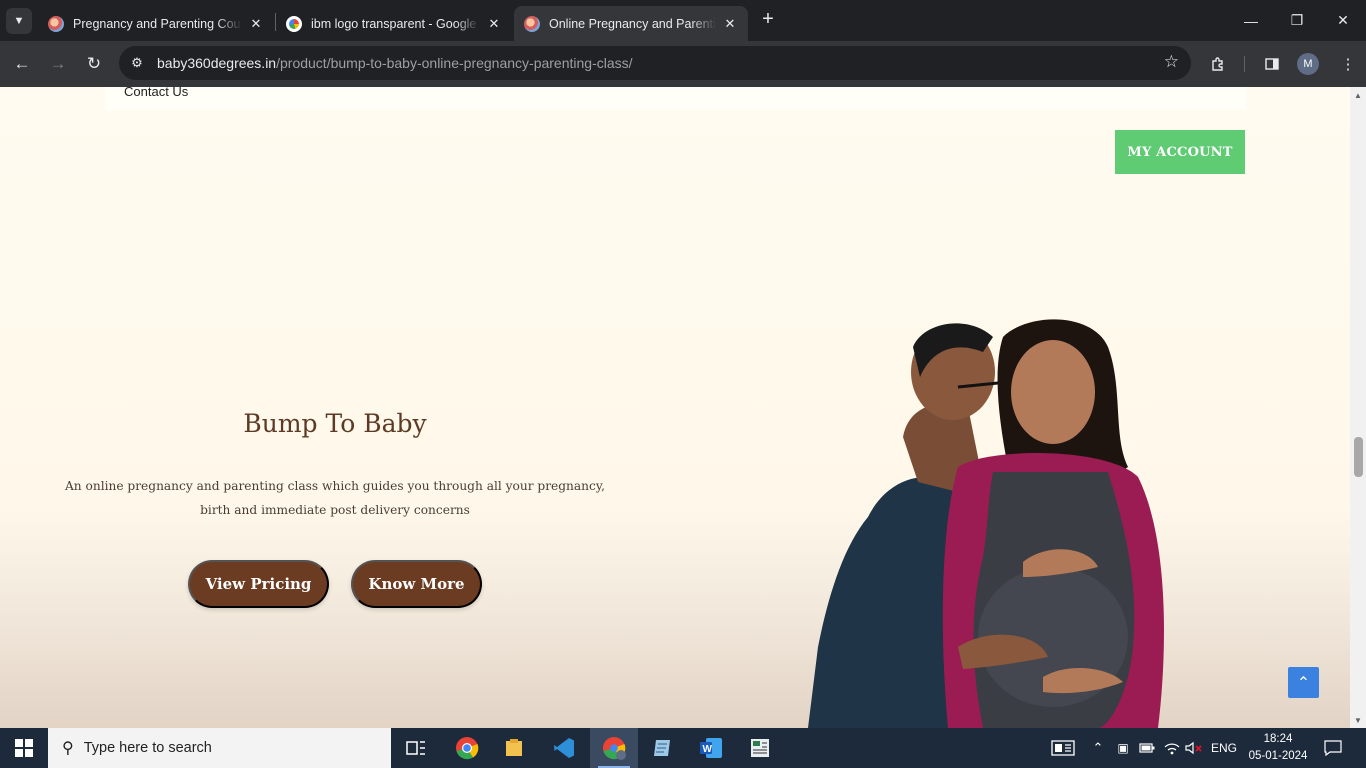 The height and width of the screenshot is (768, 1366). I want to click on side-panel-icon, so click(1272, 64).